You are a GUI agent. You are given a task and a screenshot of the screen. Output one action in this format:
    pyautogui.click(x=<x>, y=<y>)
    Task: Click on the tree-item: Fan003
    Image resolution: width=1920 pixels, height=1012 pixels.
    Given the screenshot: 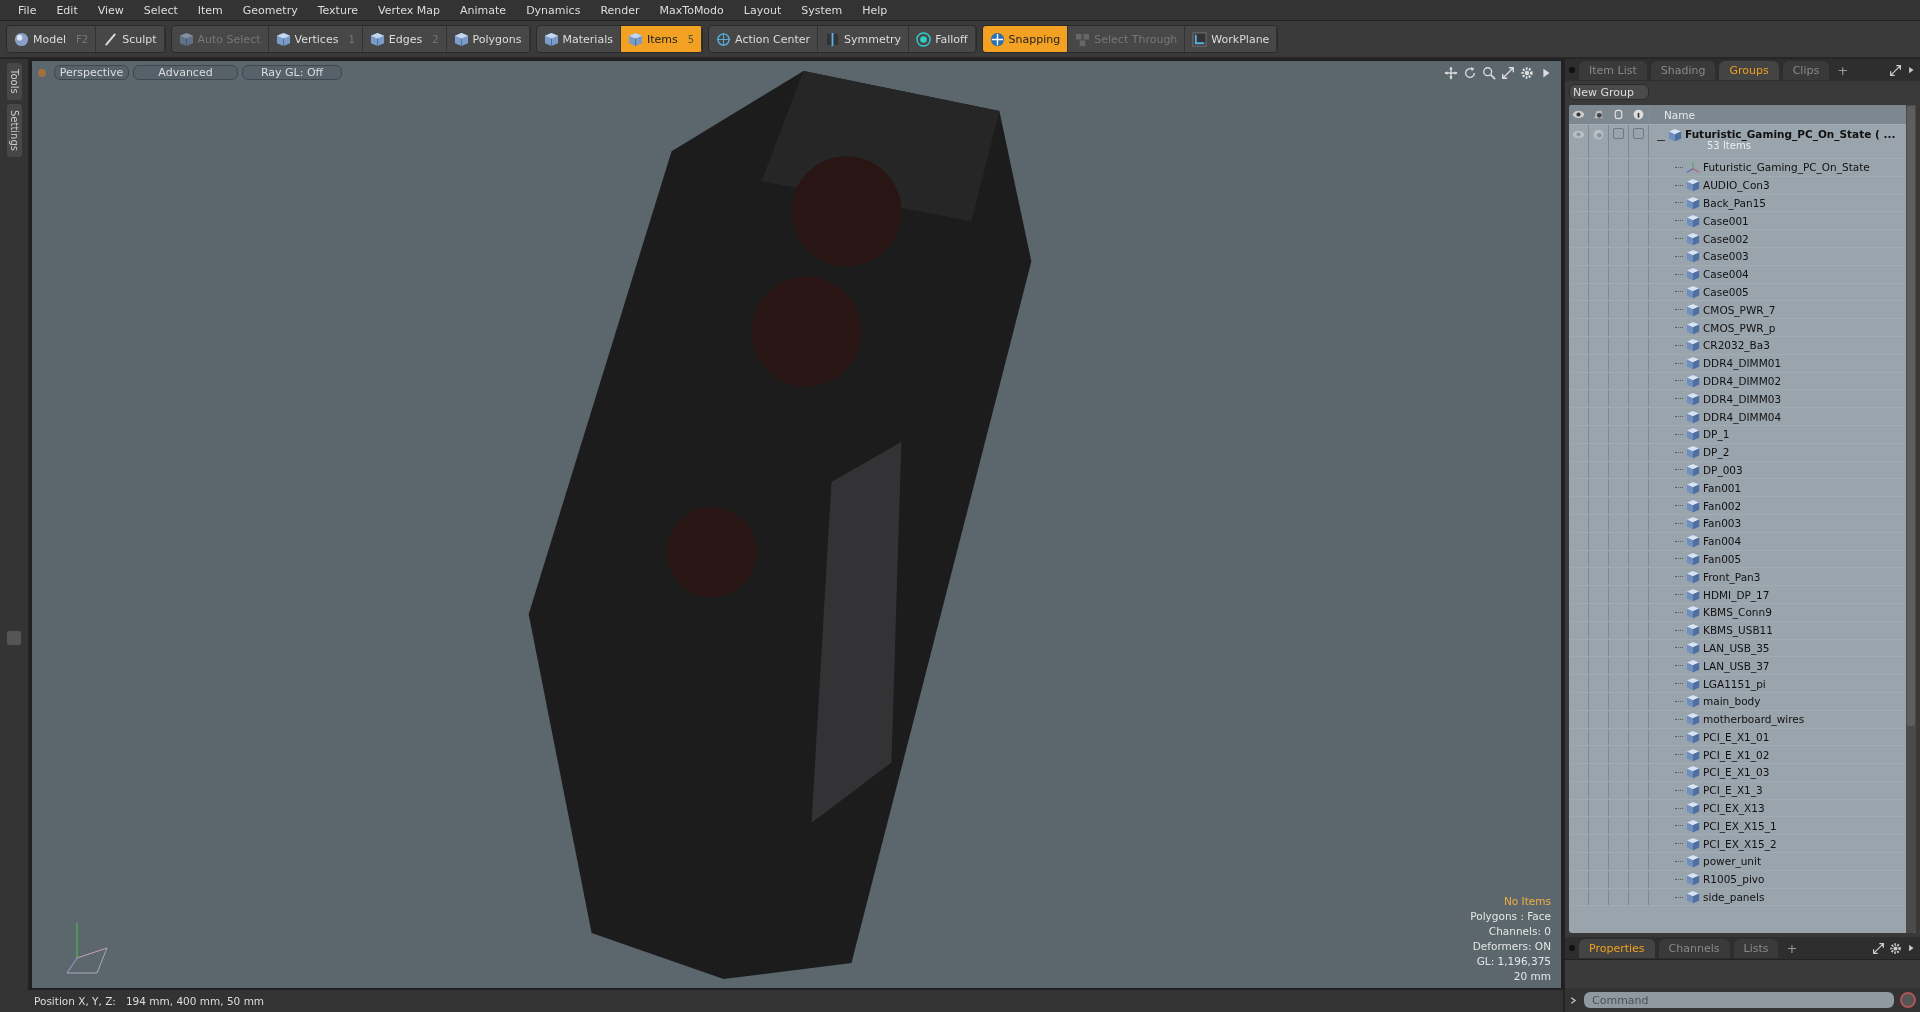 What is the action you would take?
    pyautogui.click(x=1722, y=523)
    